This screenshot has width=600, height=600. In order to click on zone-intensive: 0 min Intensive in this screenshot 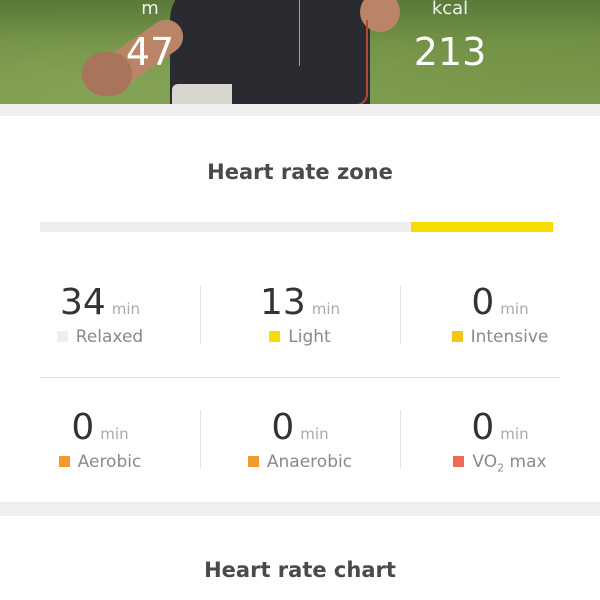, I will do `click(500, 314)`.